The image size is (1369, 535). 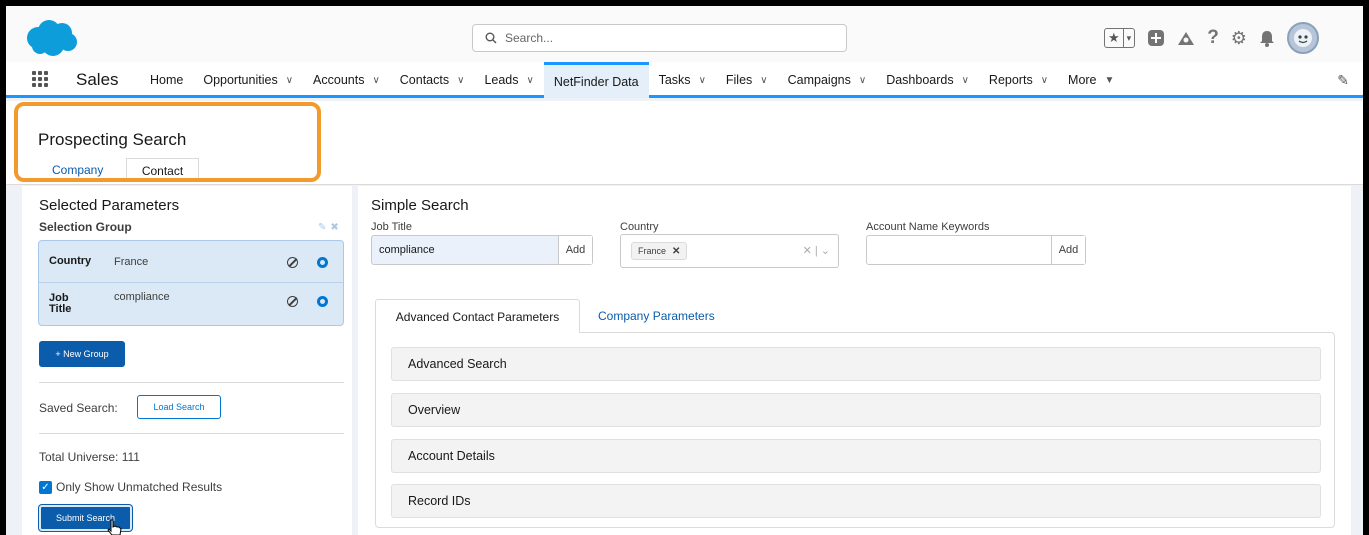 What do you see at coordinates (89, 457) in the screenshot?
I see `total-universe: Total Universe: 111` at bounding box center [89, 457].